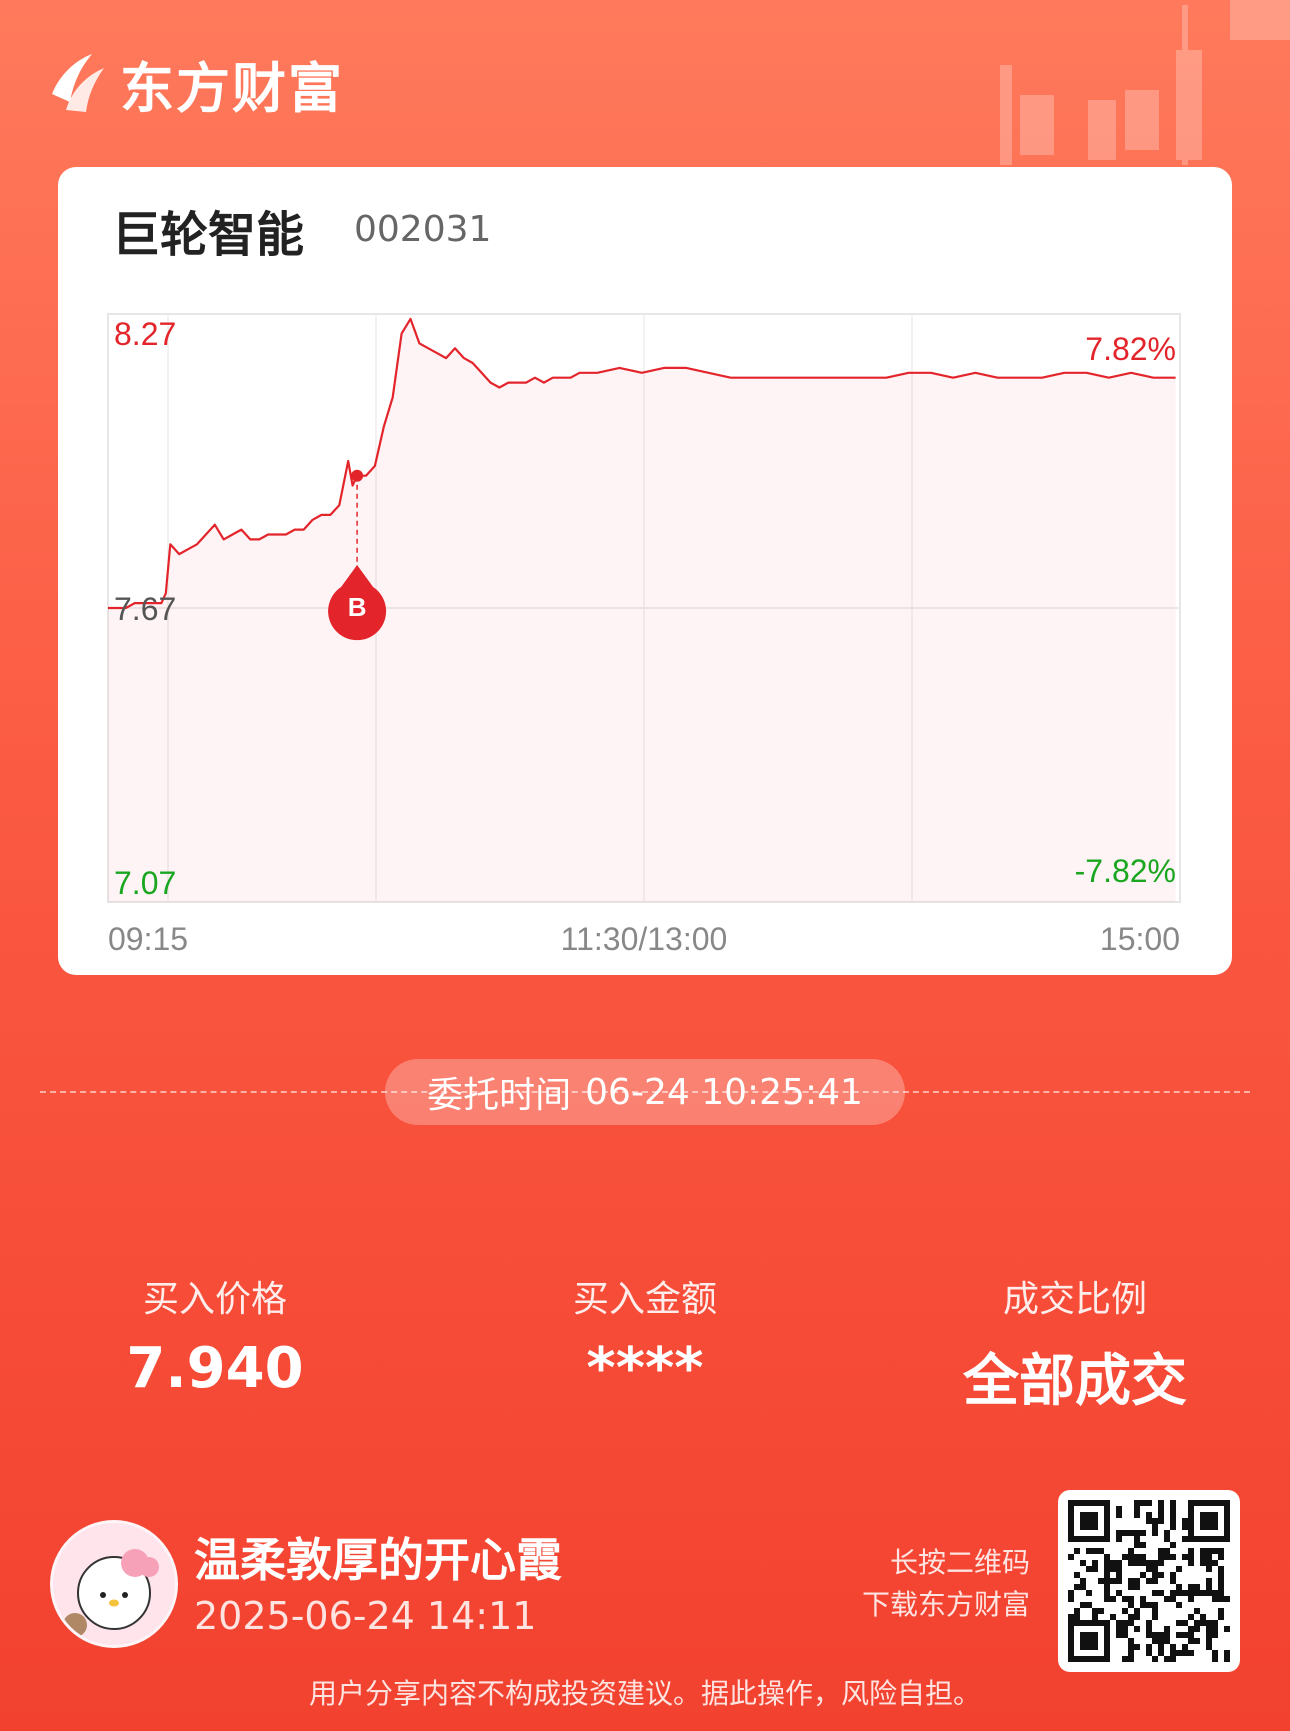 The image size is (1290, 1731). What do you see at coordinates (1130, 349) in the screenshot?
I see `y-label-pct-high: 7.82%` at bounding box center [1130, 349].